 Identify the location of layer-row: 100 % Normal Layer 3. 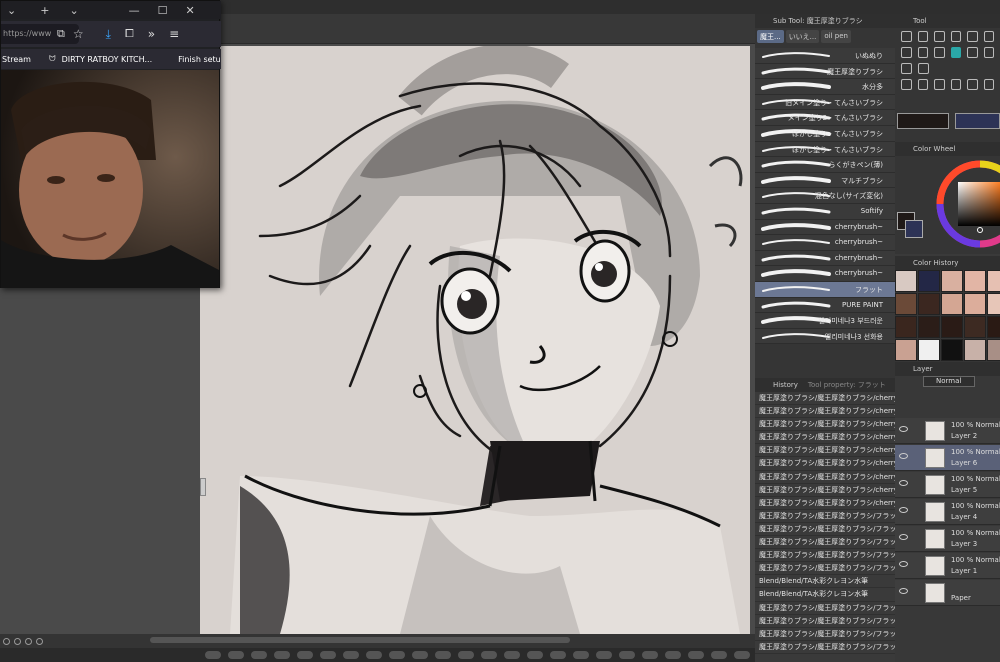
(947, 539).